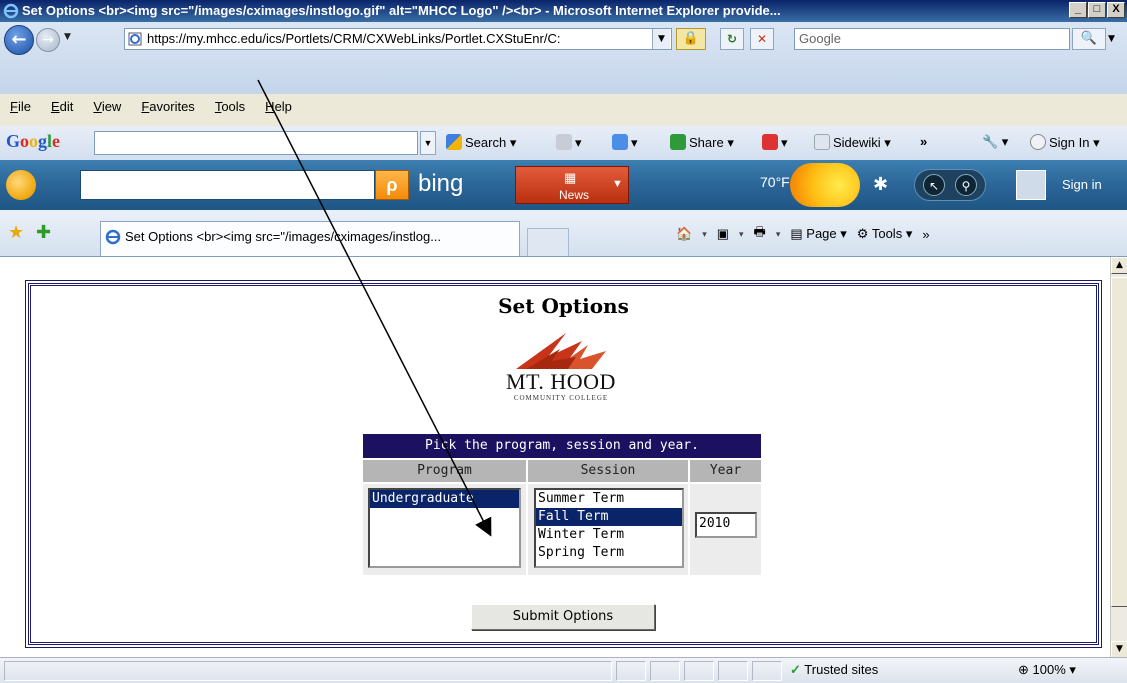 The width and height of the screenshot is (1127, 683). What do you see at coordinates (62, 107) in the screenshot?
I see `menu-edit: Edit` at bounding box center [62, 107].